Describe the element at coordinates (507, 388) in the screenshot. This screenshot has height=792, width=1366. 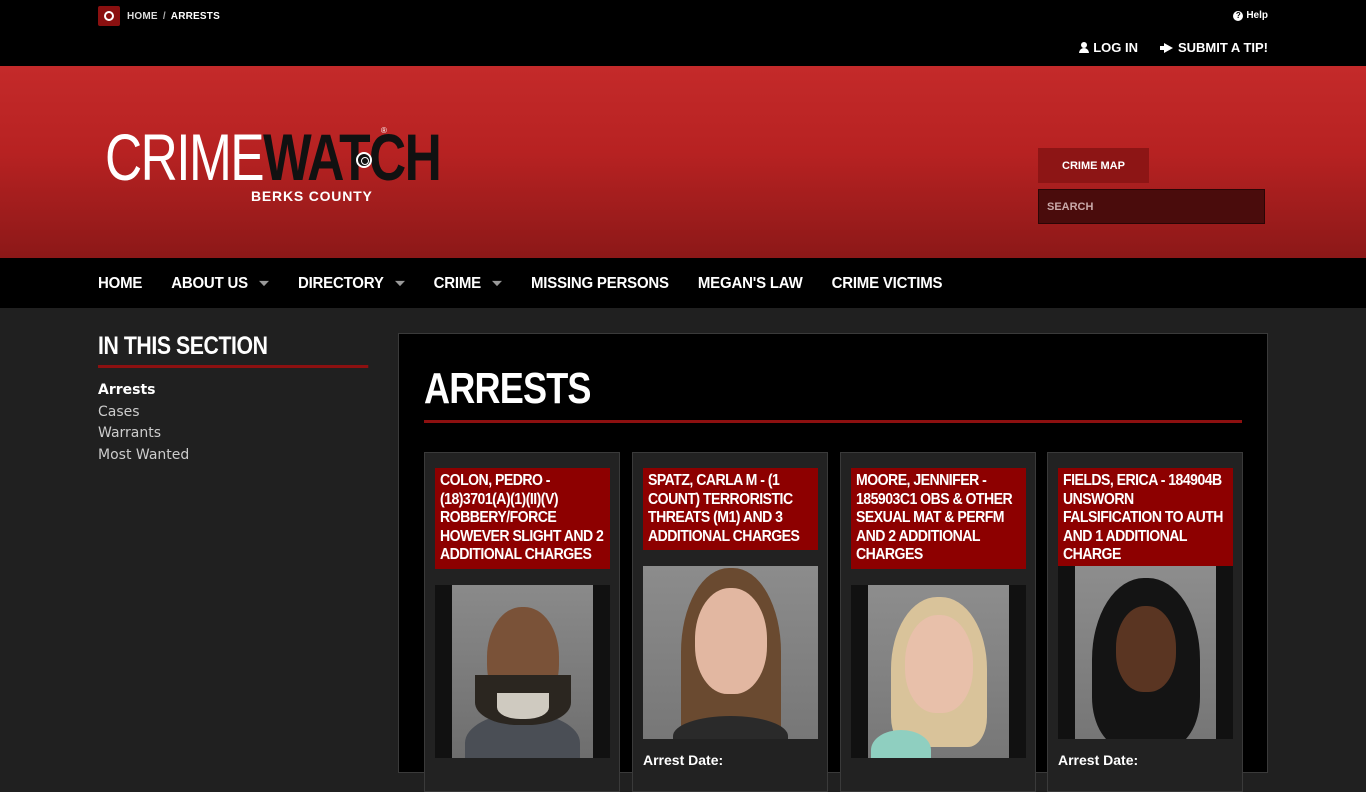
I see `page-title: ARRESTS` at that location.